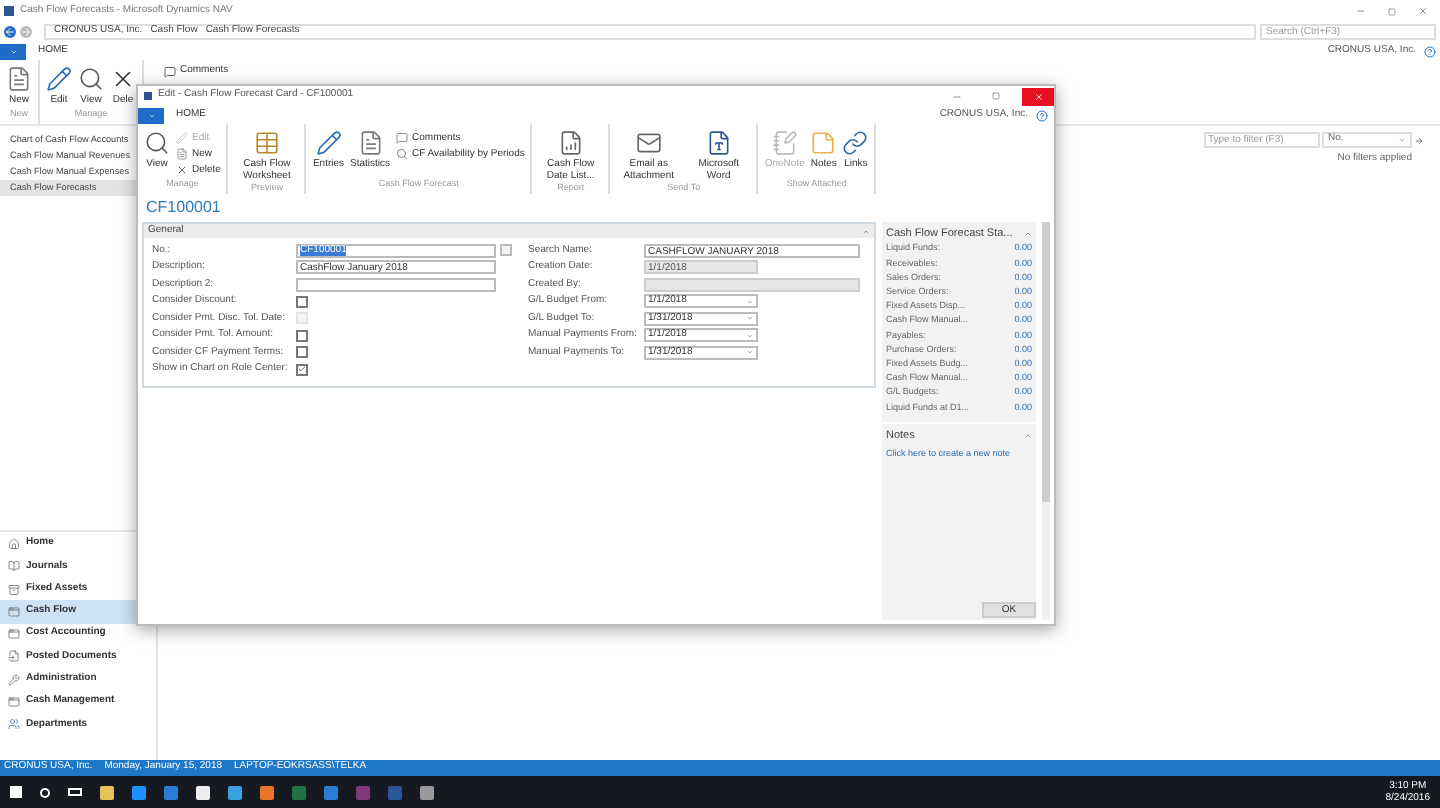  What do you see at coordinates (14, 656) in the screenshot?
I see `document-icon` at bounding box center [14, 656].